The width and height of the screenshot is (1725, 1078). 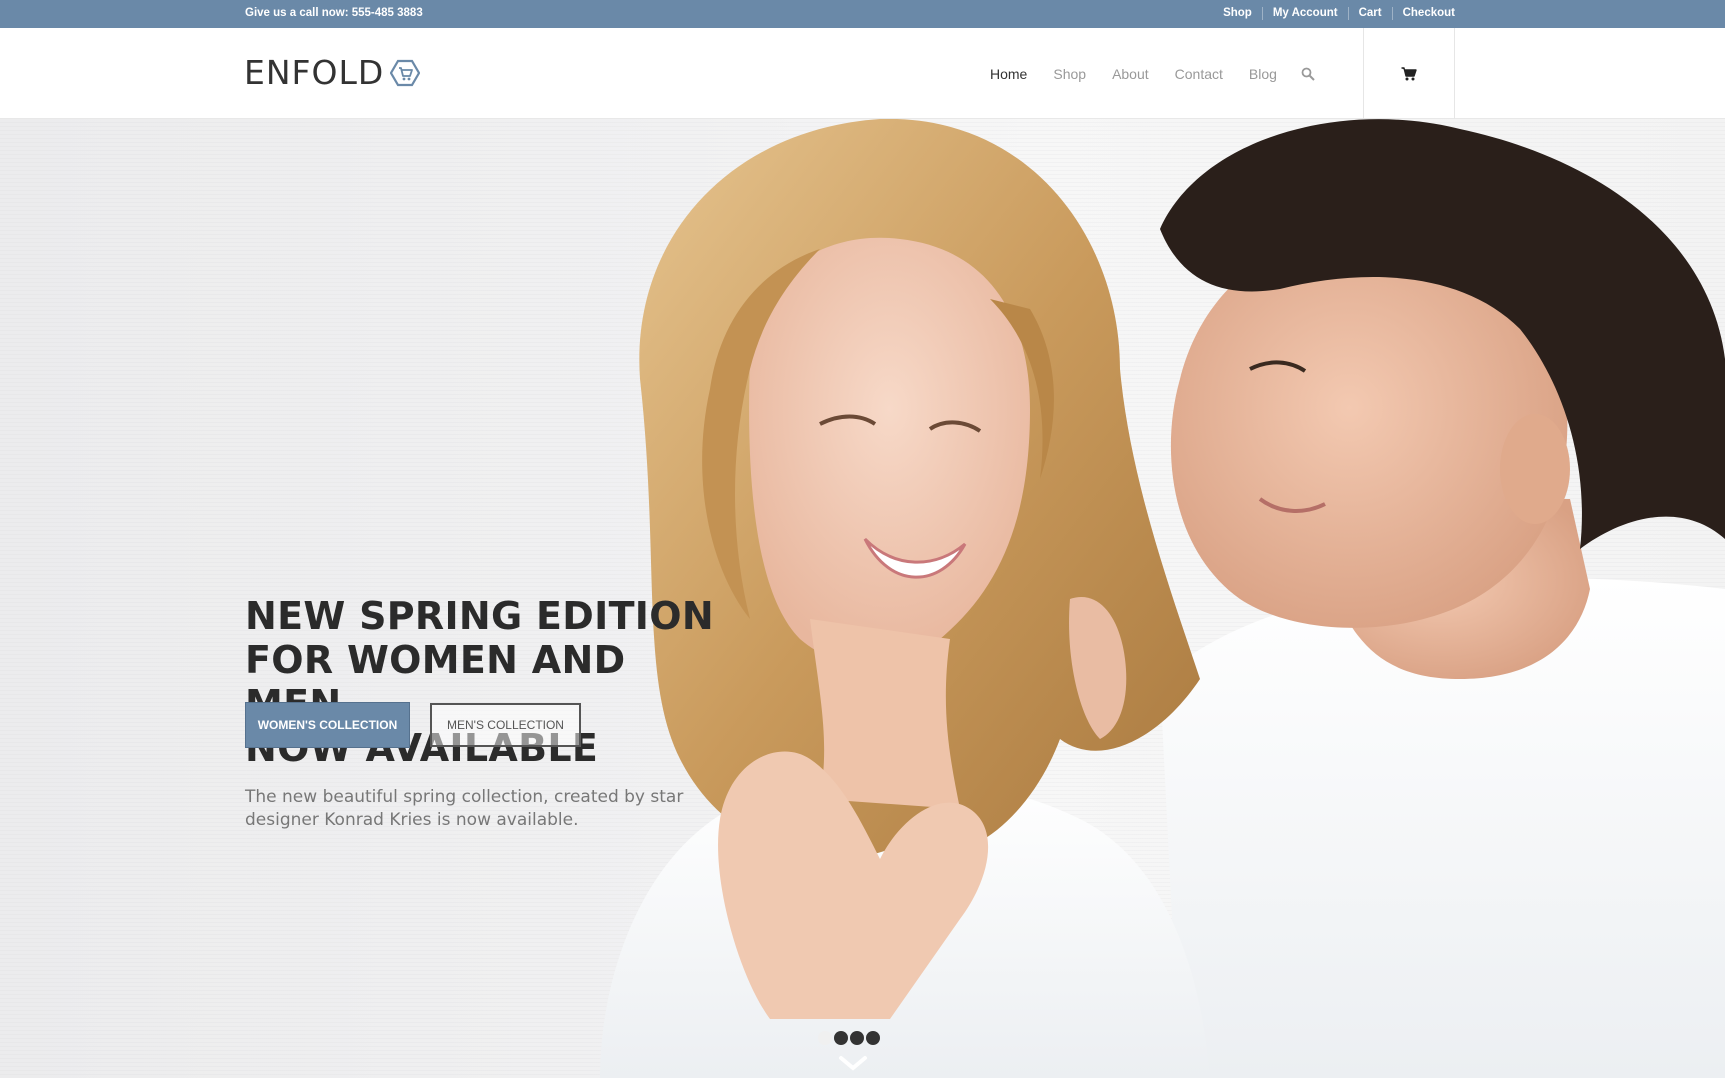 I want to click on nav-contact: Contact, so click(x=1199, y=74).